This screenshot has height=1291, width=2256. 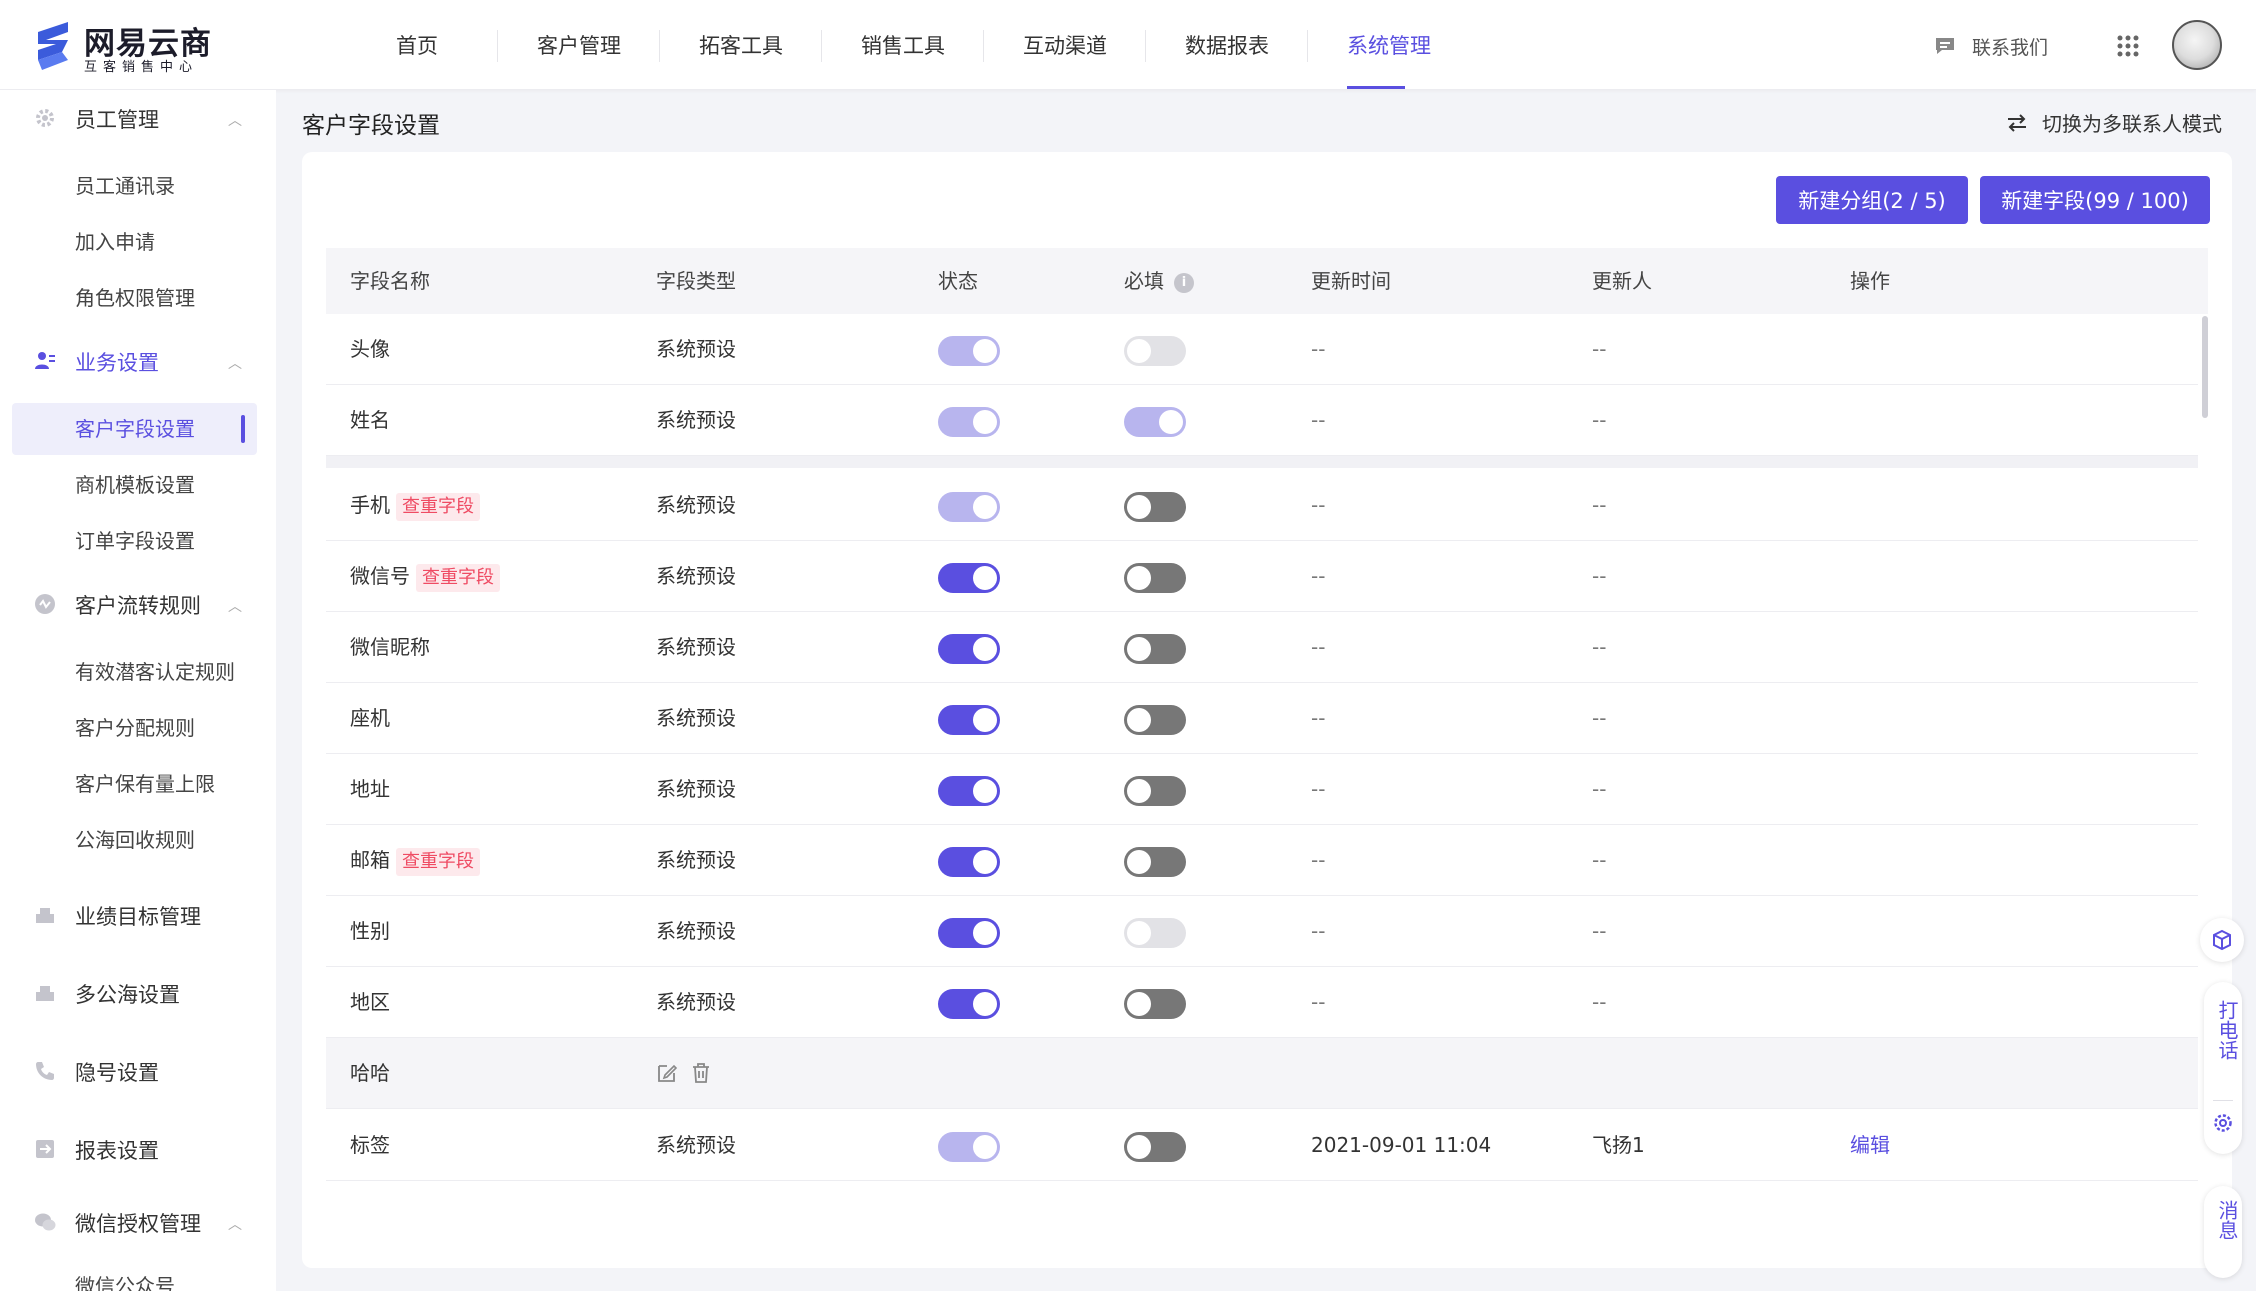 What do you see at coordinates (1991, 46) in the screenshot?
I see `contact-us-link: 联系我们` at bounding box center [1991, 46].